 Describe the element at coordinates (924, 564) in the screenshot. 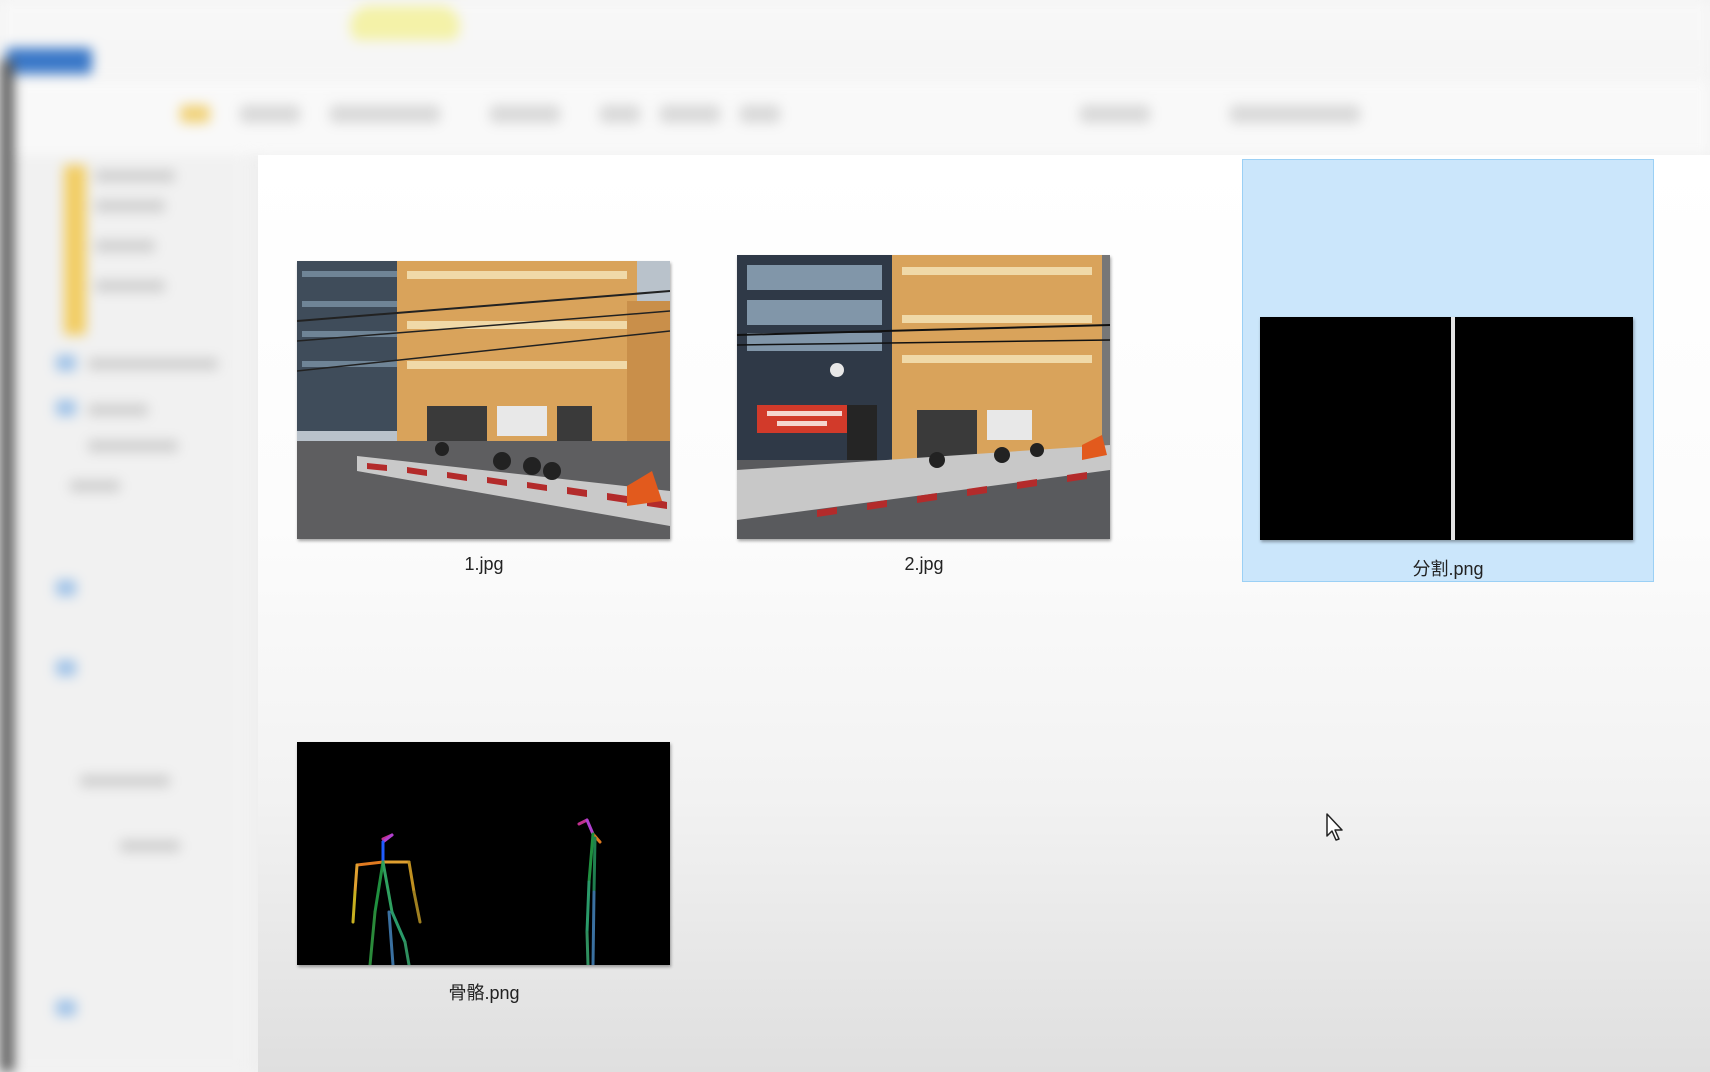

I see `file-name: 2.jpg` at that location.